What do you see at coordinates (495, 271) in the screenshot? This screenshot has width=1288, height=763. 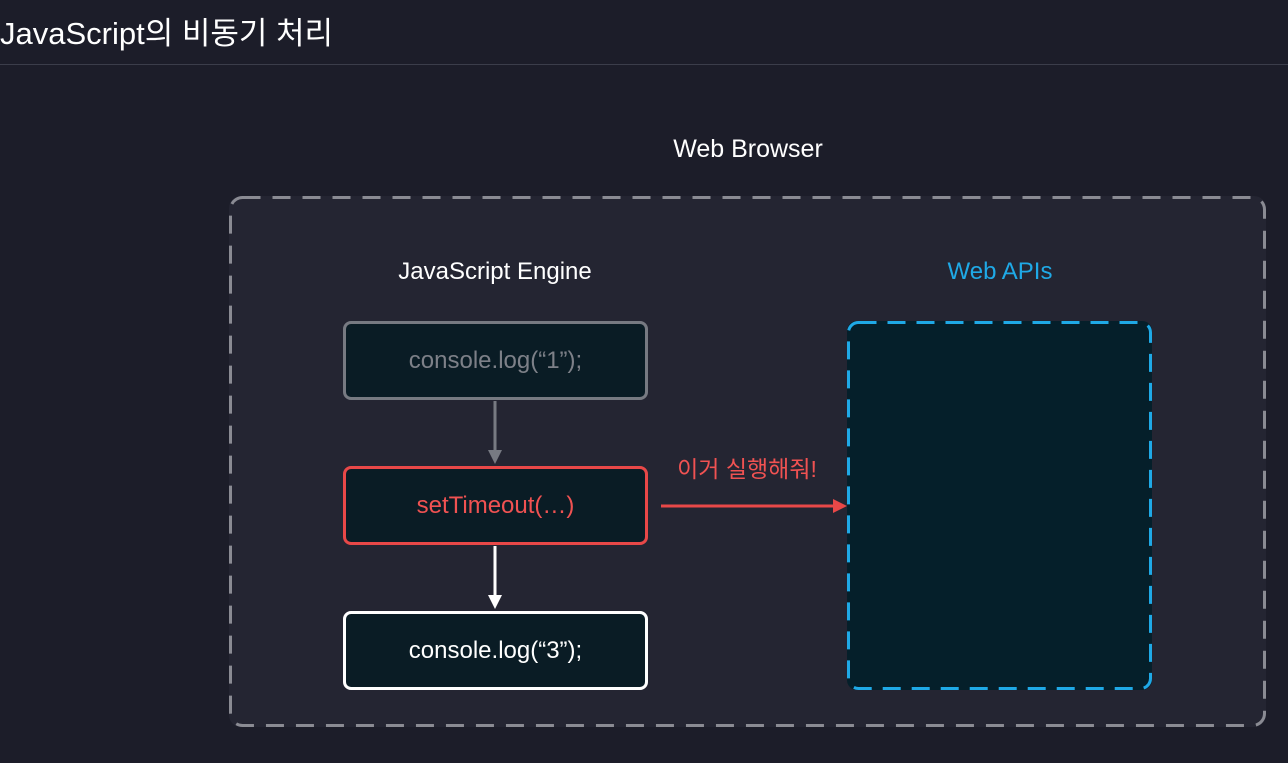 I see `javascript-engine-label: JavaScript Engine` at bounding box center [495, 271].